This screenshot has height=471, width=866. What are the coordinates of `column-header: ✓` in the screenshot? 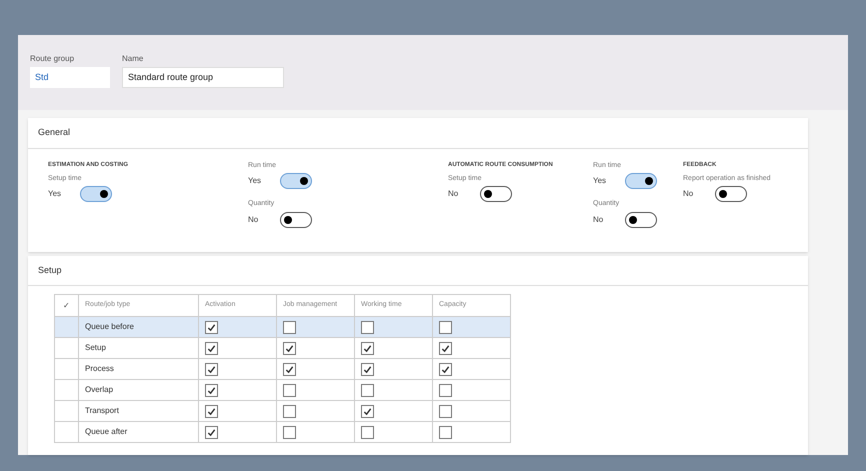 It's located at (66, 305).